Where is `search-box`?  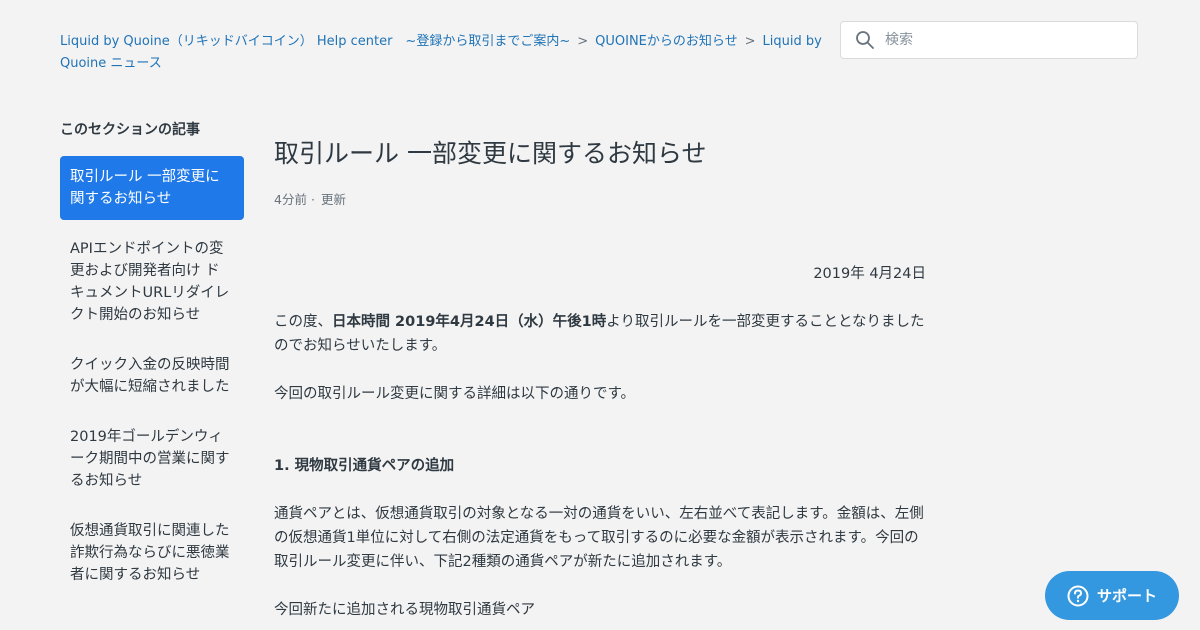
search-box is located at coordinates (989, 40).